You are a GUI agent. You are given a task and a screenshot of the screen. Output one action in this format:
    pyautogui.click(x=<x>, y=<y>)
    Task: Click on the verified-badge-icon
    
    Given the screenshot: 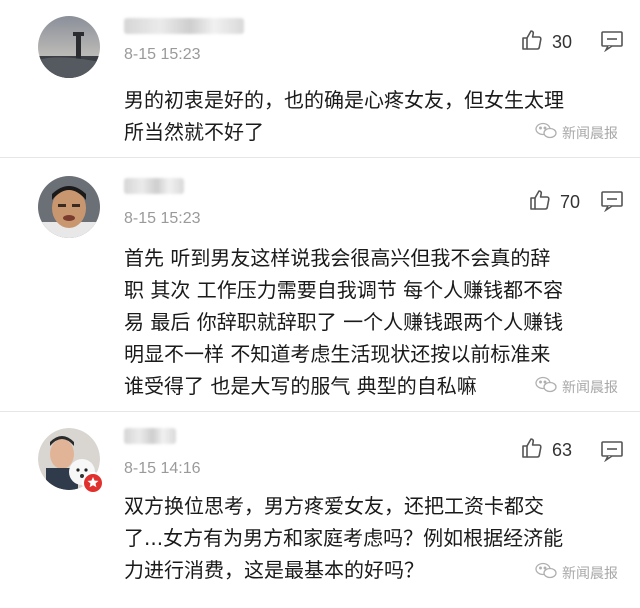 What is the action you would take?
    pyautogui.click(x=93, y=483)
    